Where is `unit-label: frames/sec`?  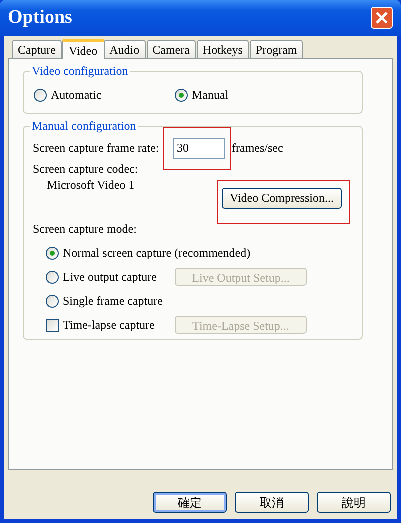
unit-label: frames/sec is located at coordinates (258, 148).